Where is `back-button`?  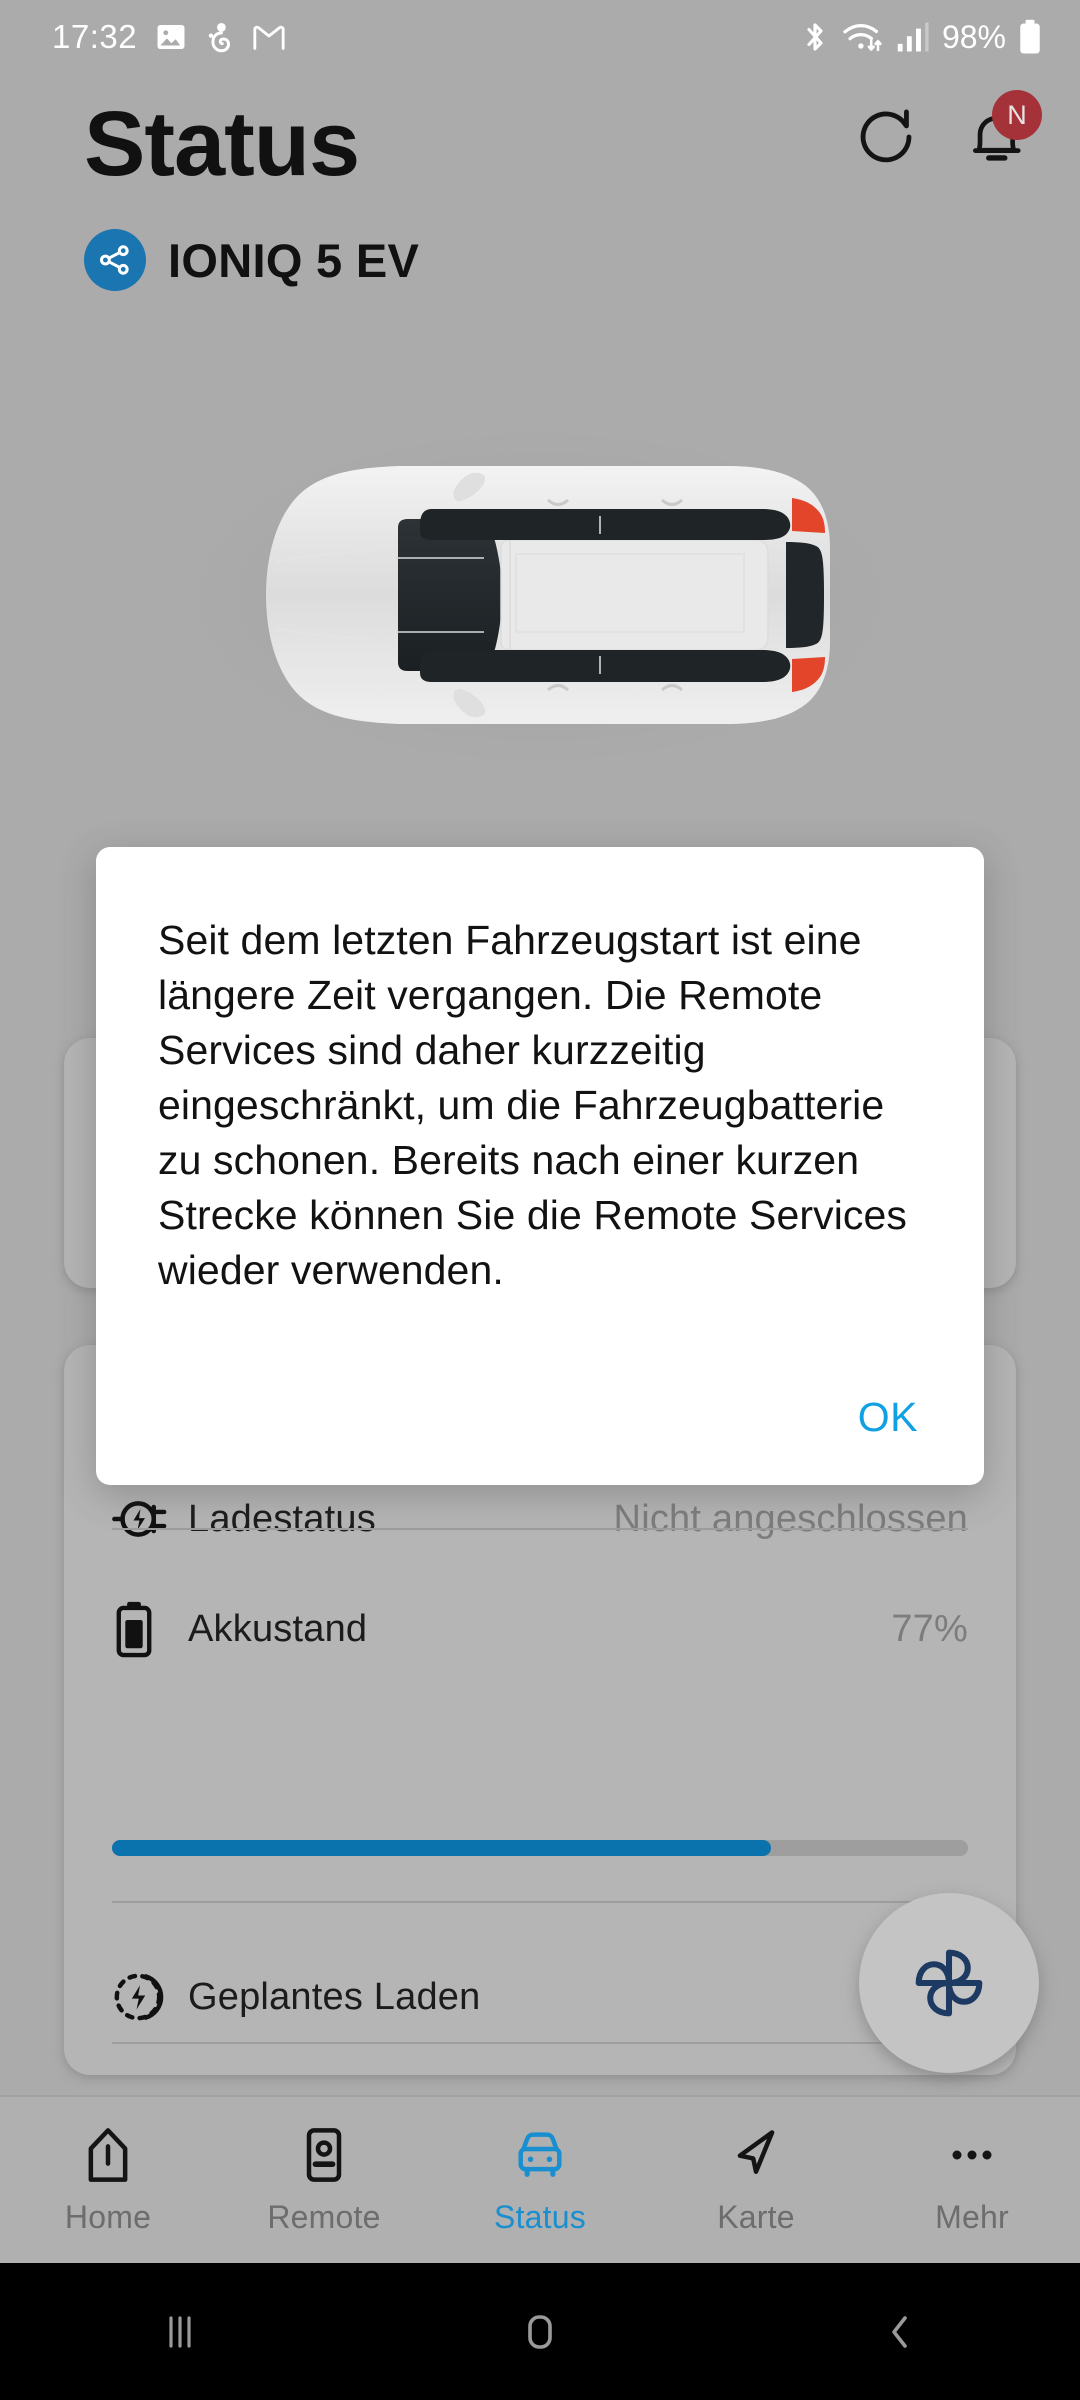
back-button is located at coordinates (900, 2331).